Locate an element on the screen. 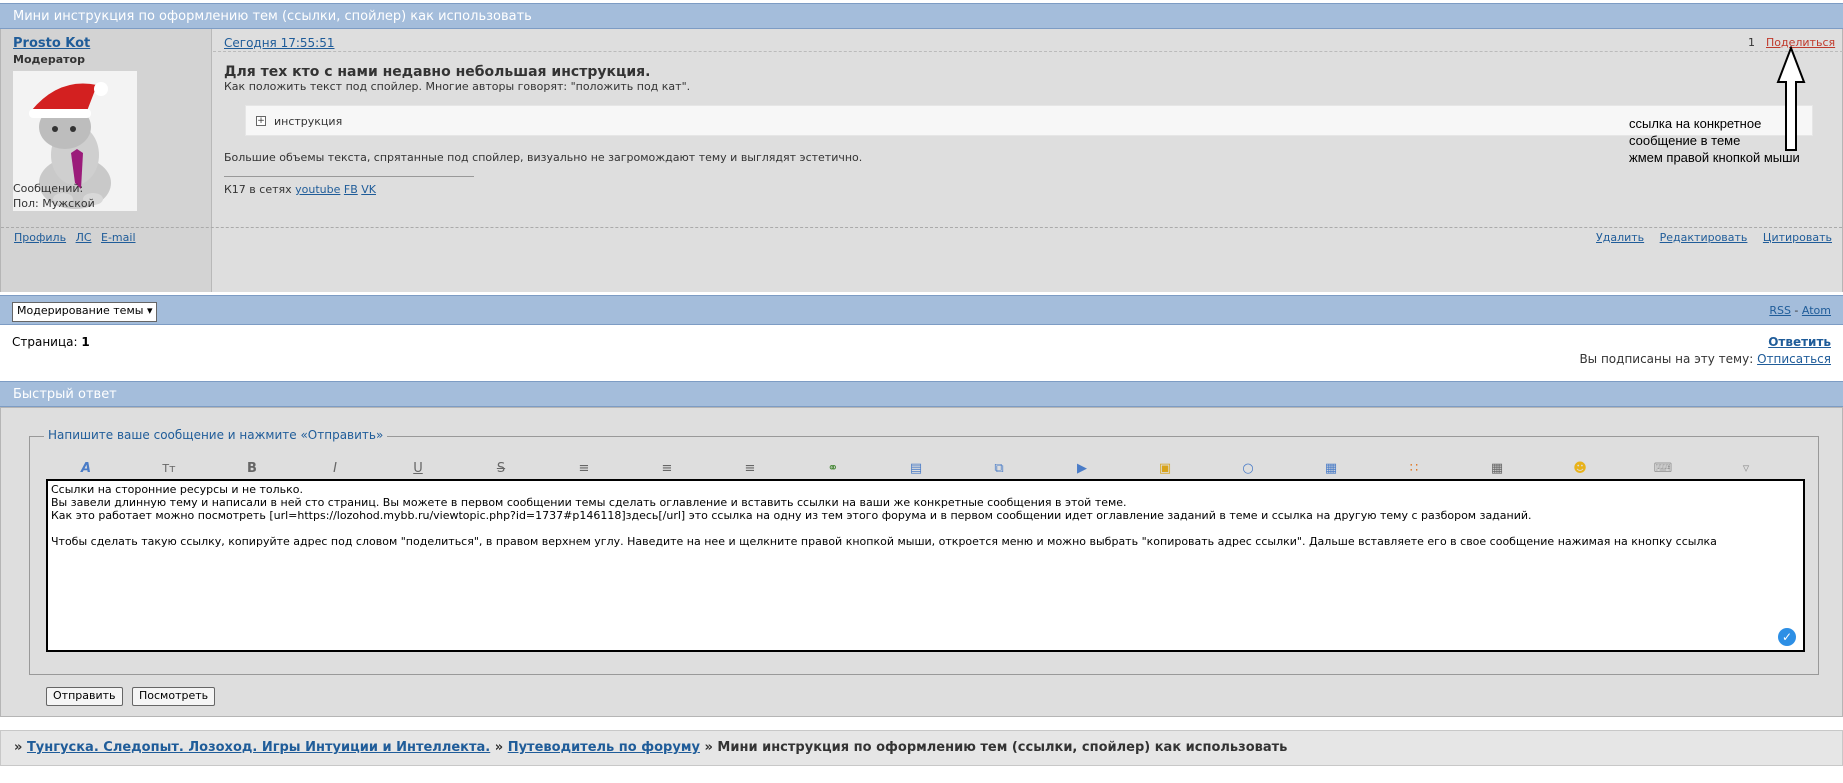 This screenshot has width=1843, height=783. email-link: E-mail is located at coordinates (118, 237).